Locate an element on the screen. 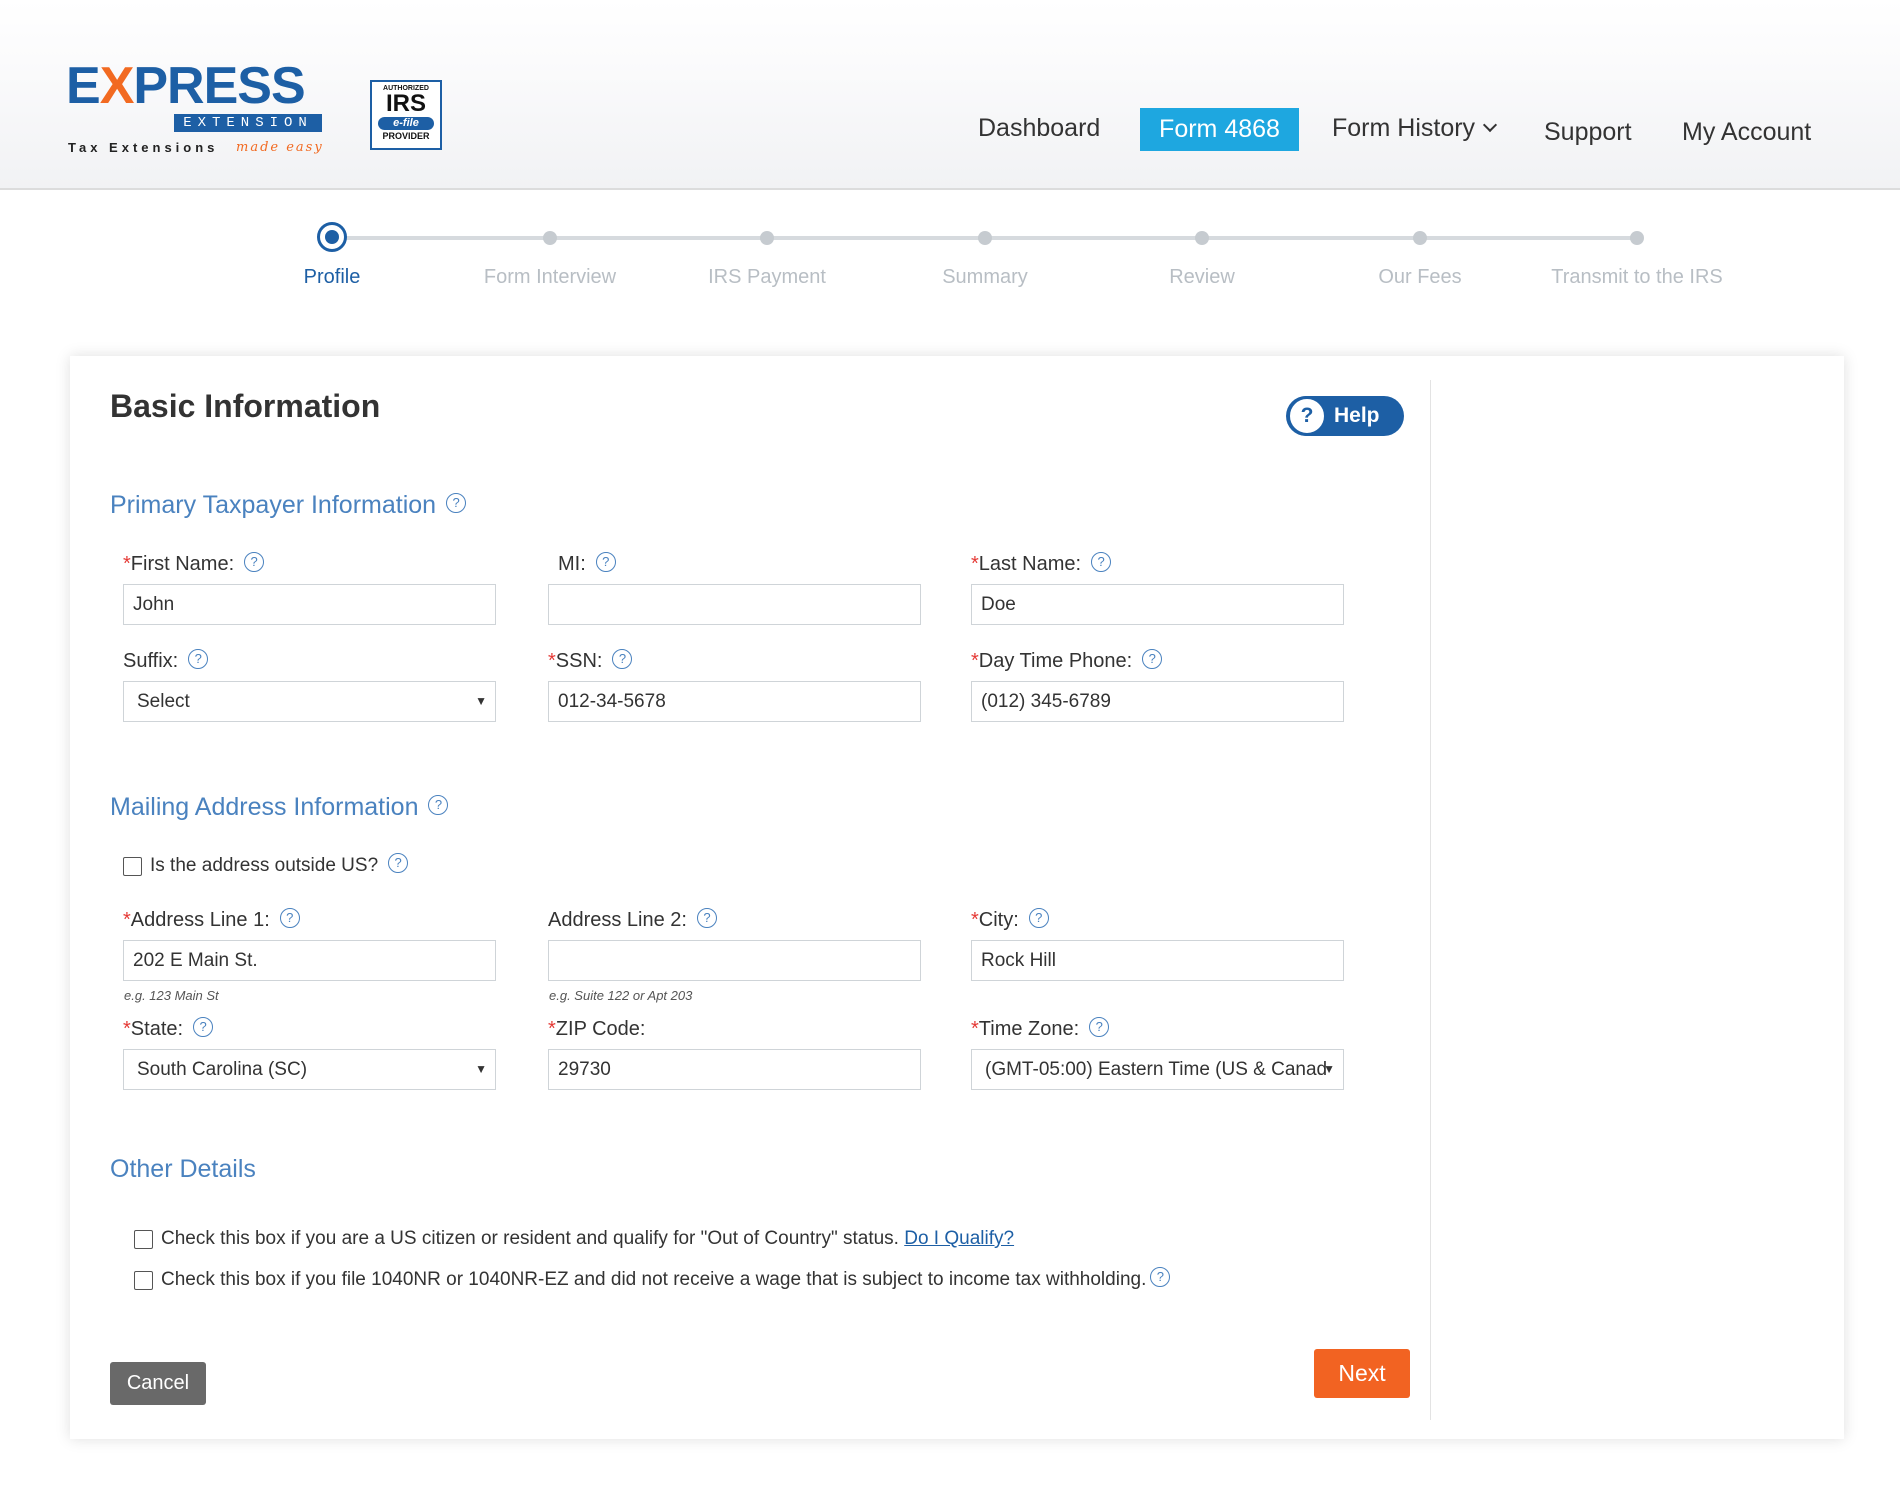  suffix-select-value: Select is located at coordinates (163, 701).